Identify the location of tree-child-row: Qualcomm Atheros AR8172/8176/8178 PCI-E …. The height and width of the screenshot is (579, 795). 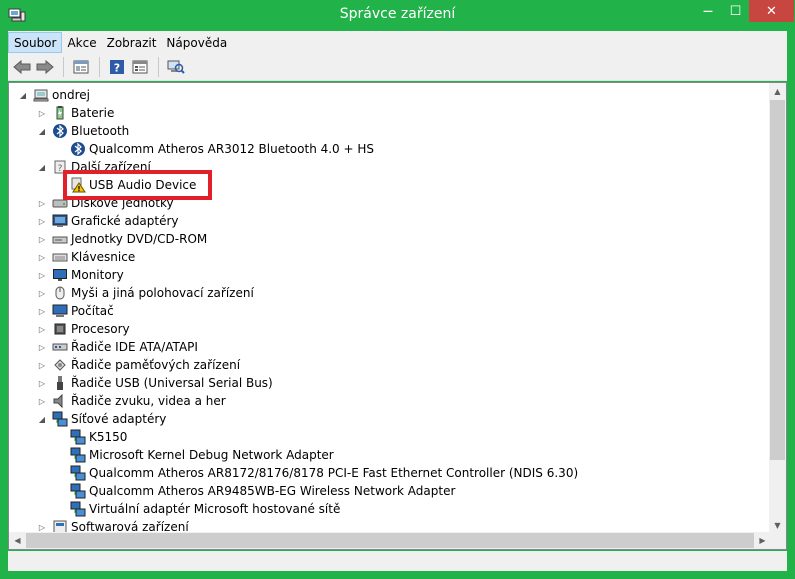
(316, 473).